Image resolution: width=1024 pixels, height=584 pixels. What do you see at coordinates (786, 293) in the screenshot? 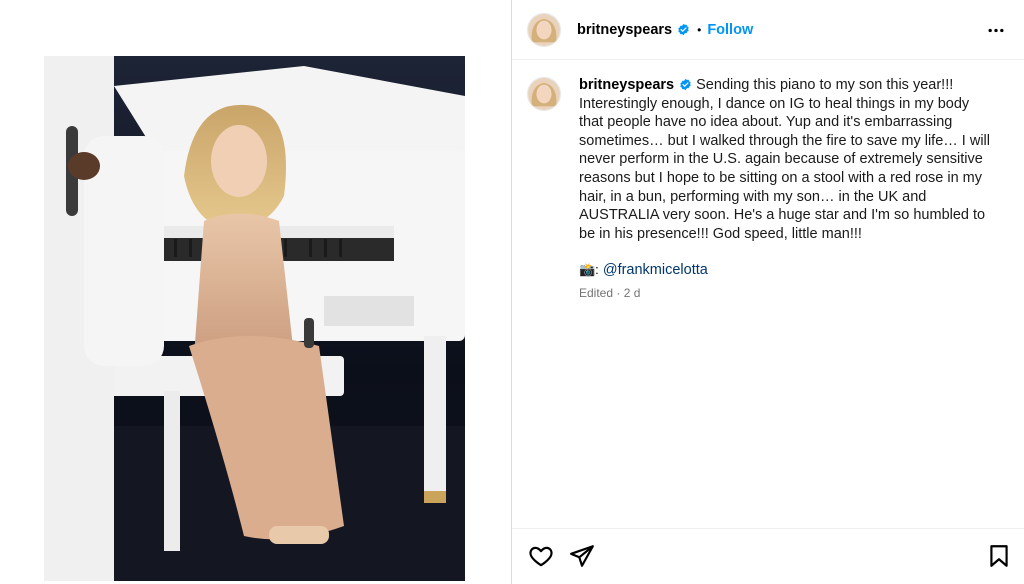
I see `post-meta: Edited · 2 d` at bounding box center [786, 293].